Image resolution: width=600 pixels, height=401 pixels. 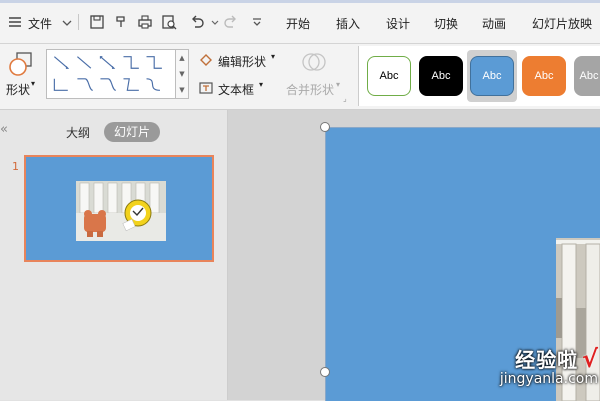 I want to click on edit-shape-button: 编辑形状, so click(x=242, y=61).